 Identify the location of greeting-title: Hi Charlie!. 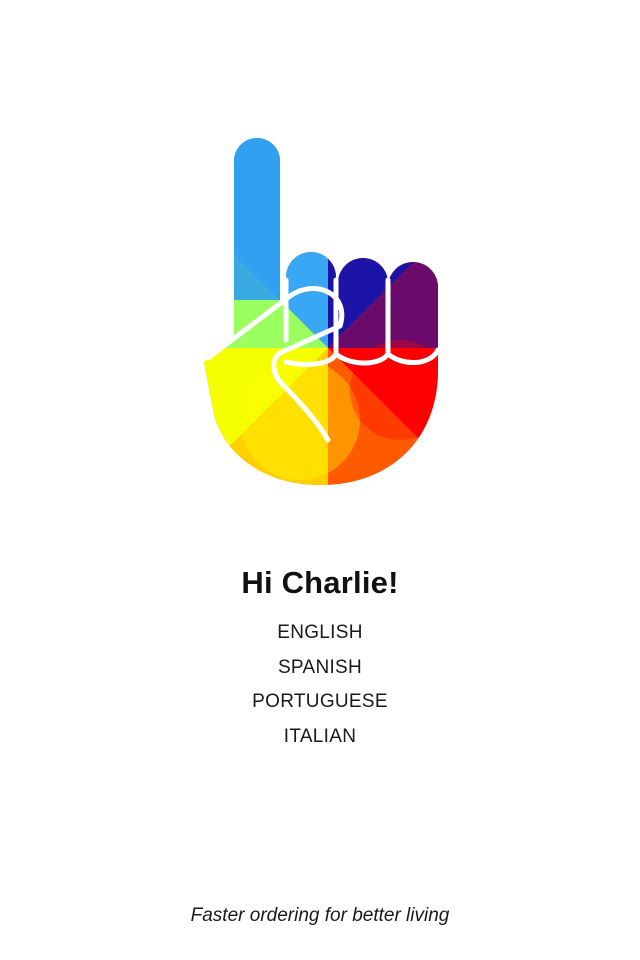
(320, 582).